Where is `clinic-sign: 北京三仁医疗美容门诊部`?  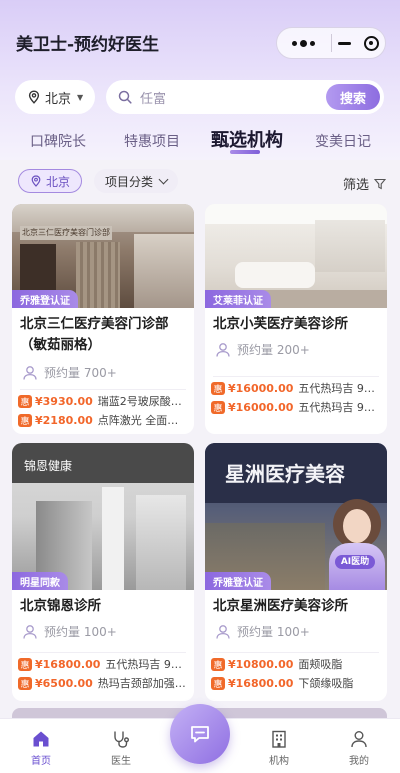 clinic-sign: 北京三仁医疗美容门诊部 is located at coordinates (66, 233).